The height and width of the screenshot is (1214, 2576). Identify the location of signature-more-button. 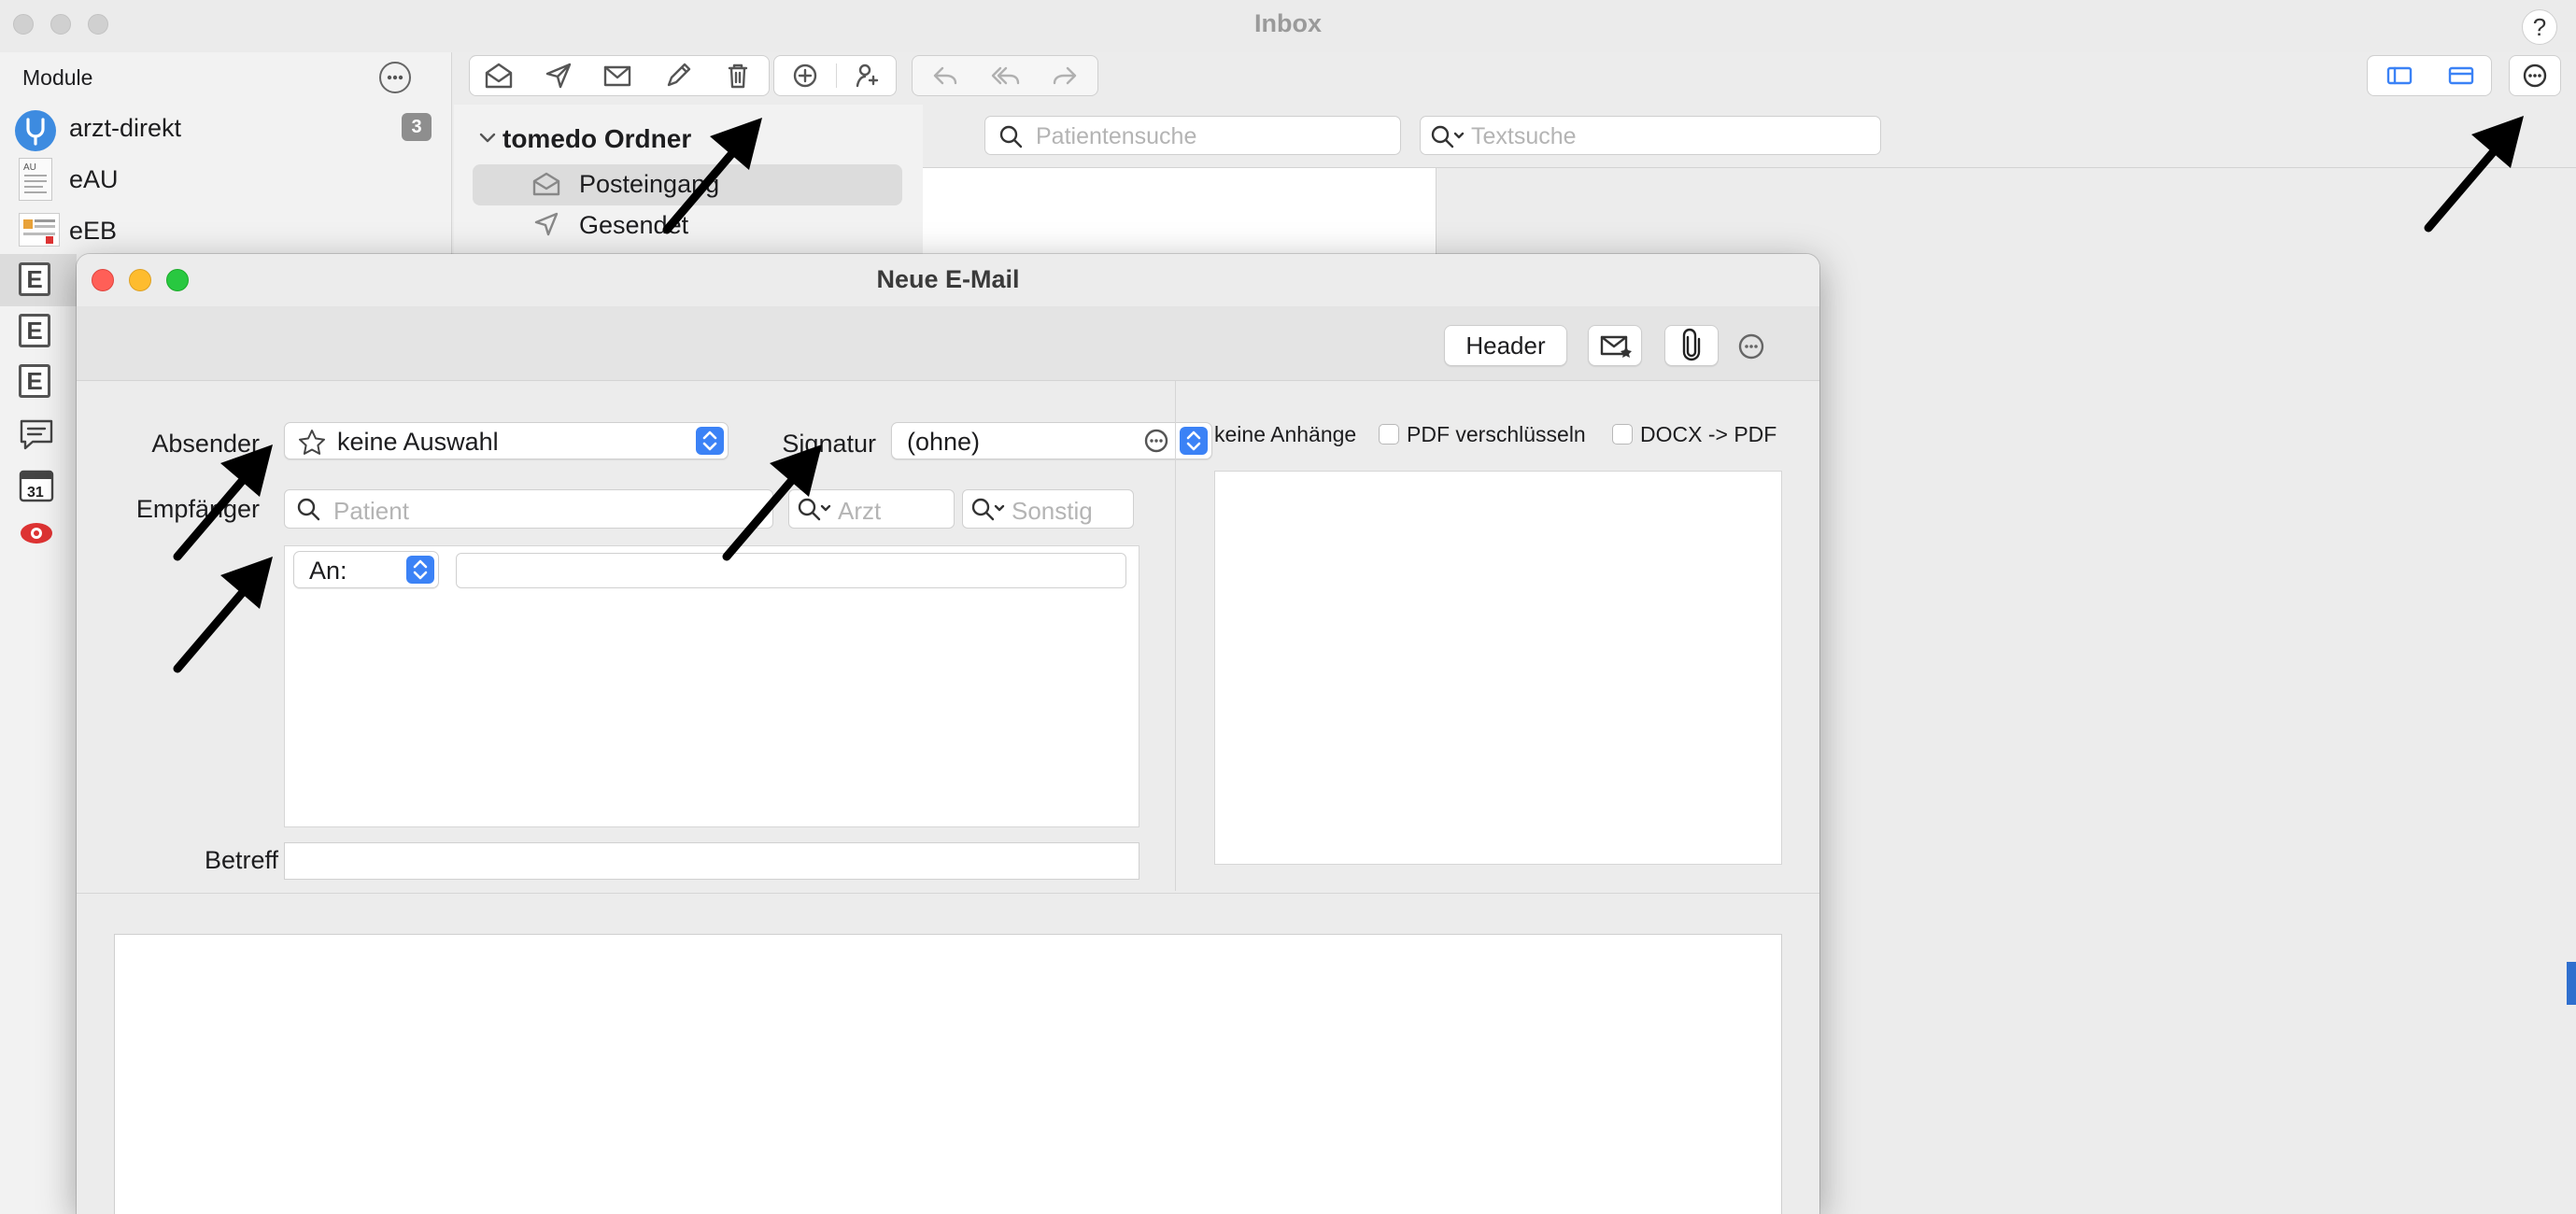
(1156, 441).